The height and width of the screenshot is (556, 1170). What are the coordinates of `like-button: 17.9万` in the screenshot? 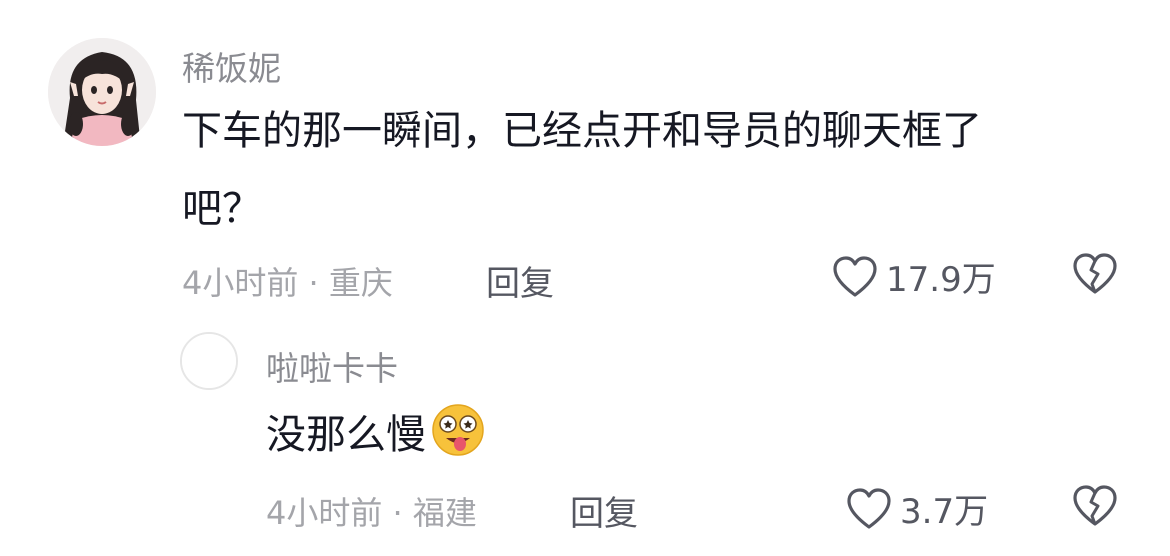 It's located at (914, 276).